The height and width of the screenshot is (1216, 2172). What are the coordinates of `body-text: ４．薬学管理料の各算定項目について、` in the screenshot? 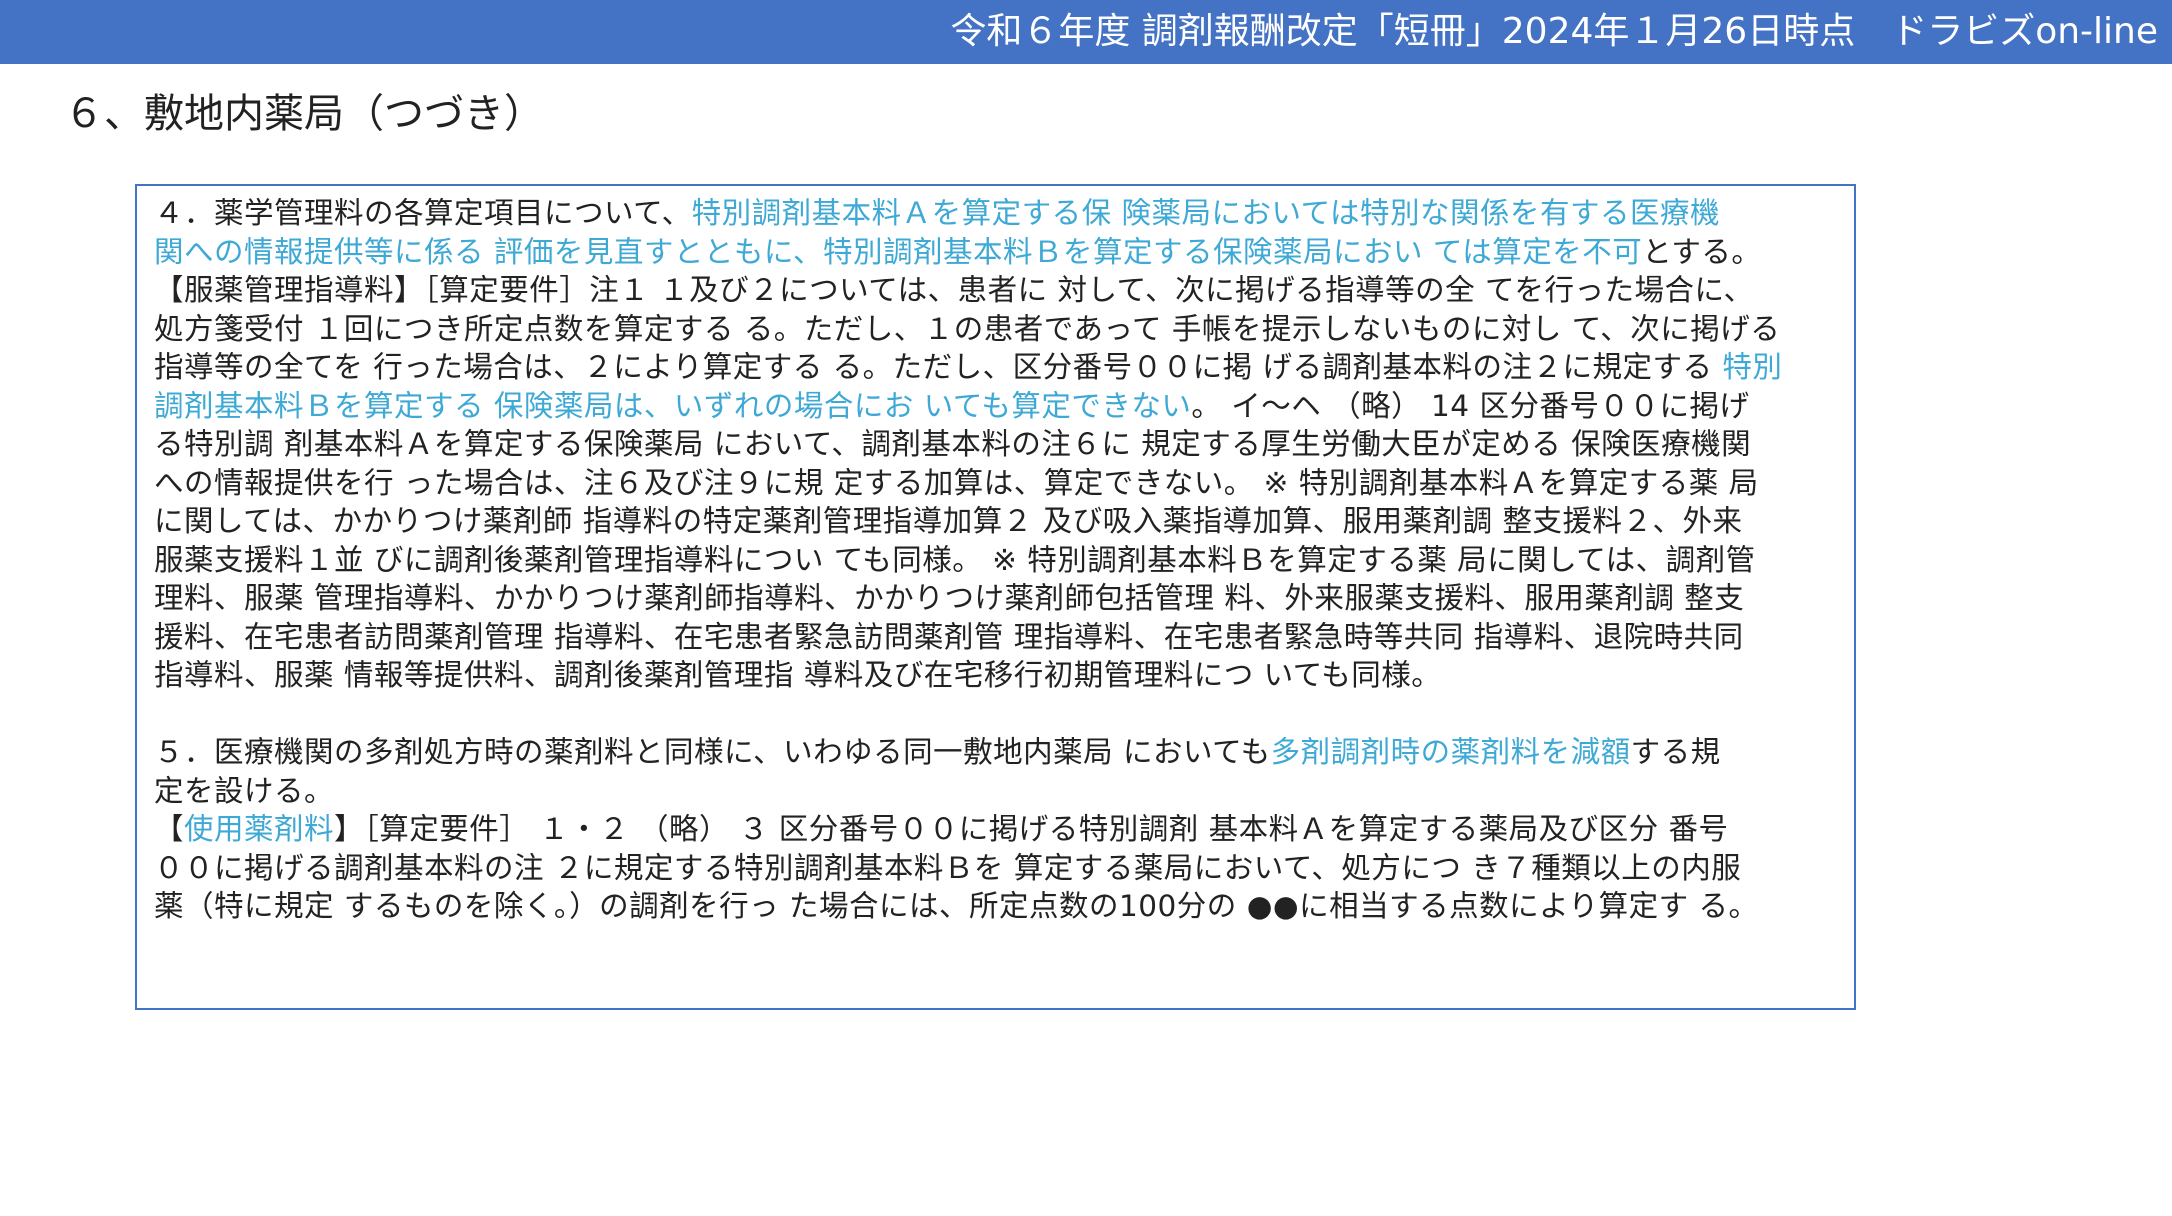 It's located at (423, 213).